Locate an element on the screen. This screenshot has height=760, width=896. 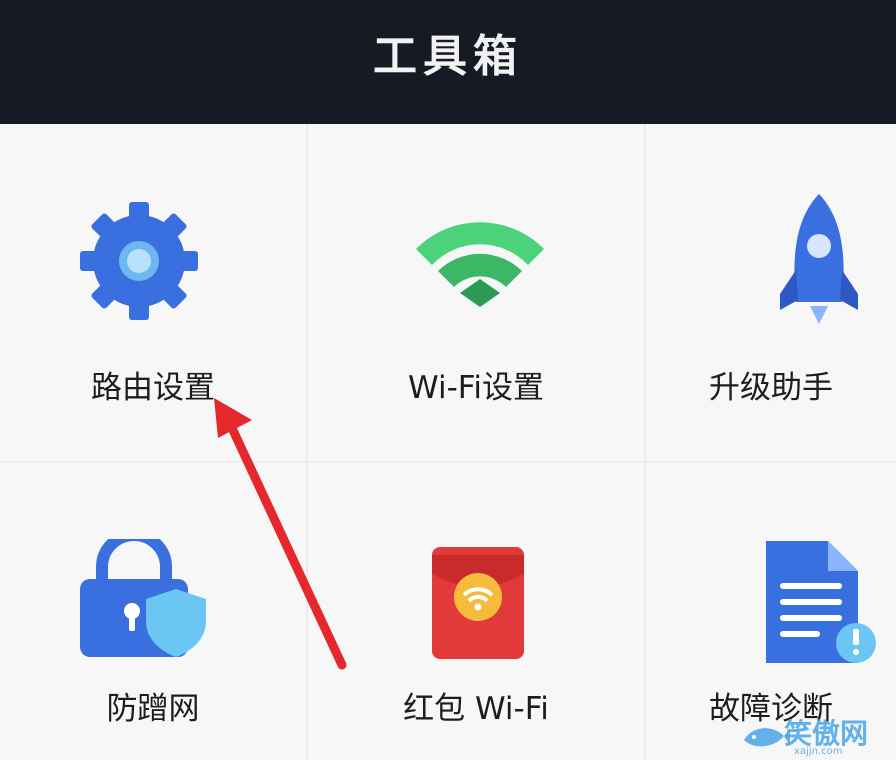
fish-logo-icon is located at coordinates (767, 737).